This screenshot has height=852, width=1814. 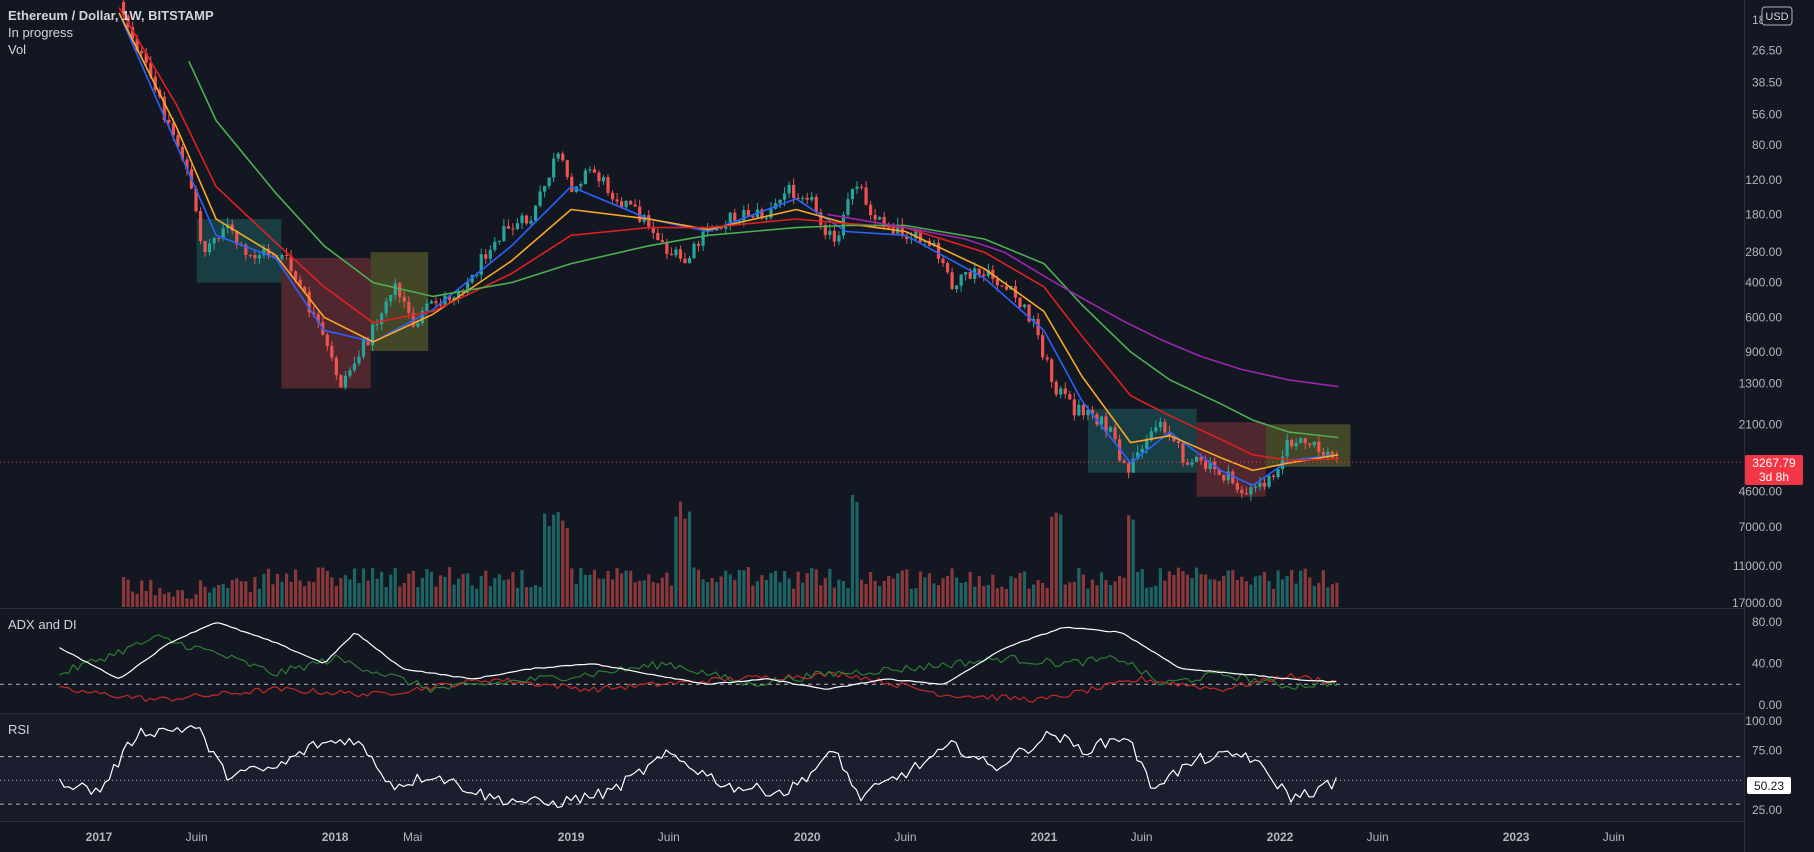 I want to click on price-tick-label: 4600.00, so click(x=1761, y=491).